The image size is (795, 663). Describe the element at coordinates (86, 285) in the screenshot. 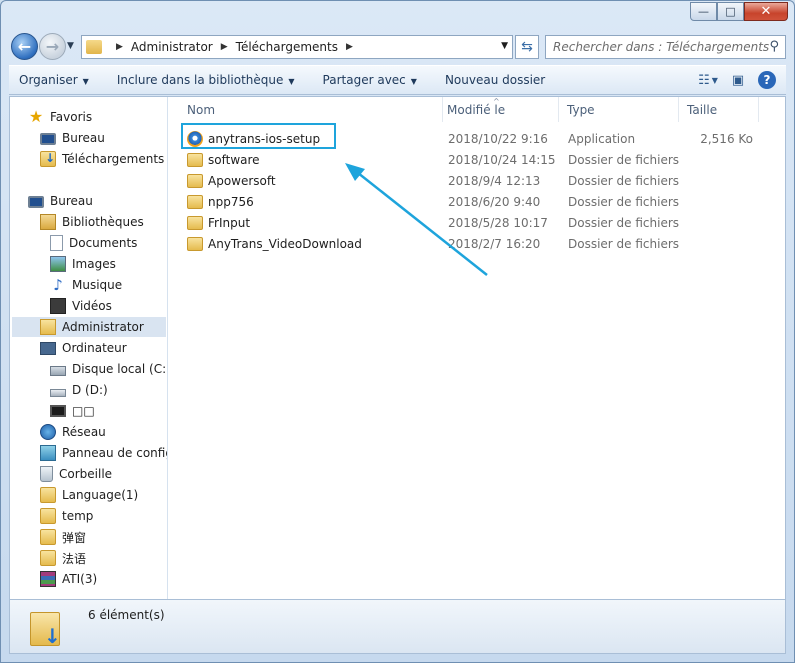

I see `sidebar-item-music: ♪ Musique` at that location.